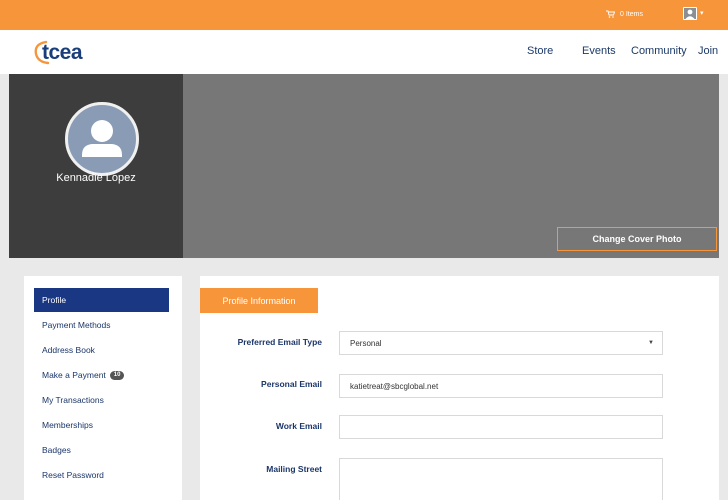 Image resolution: width=728 pixels, height=500 pixels. I want to click on profile-name: Kennadie Lopez, so click(96, 178).